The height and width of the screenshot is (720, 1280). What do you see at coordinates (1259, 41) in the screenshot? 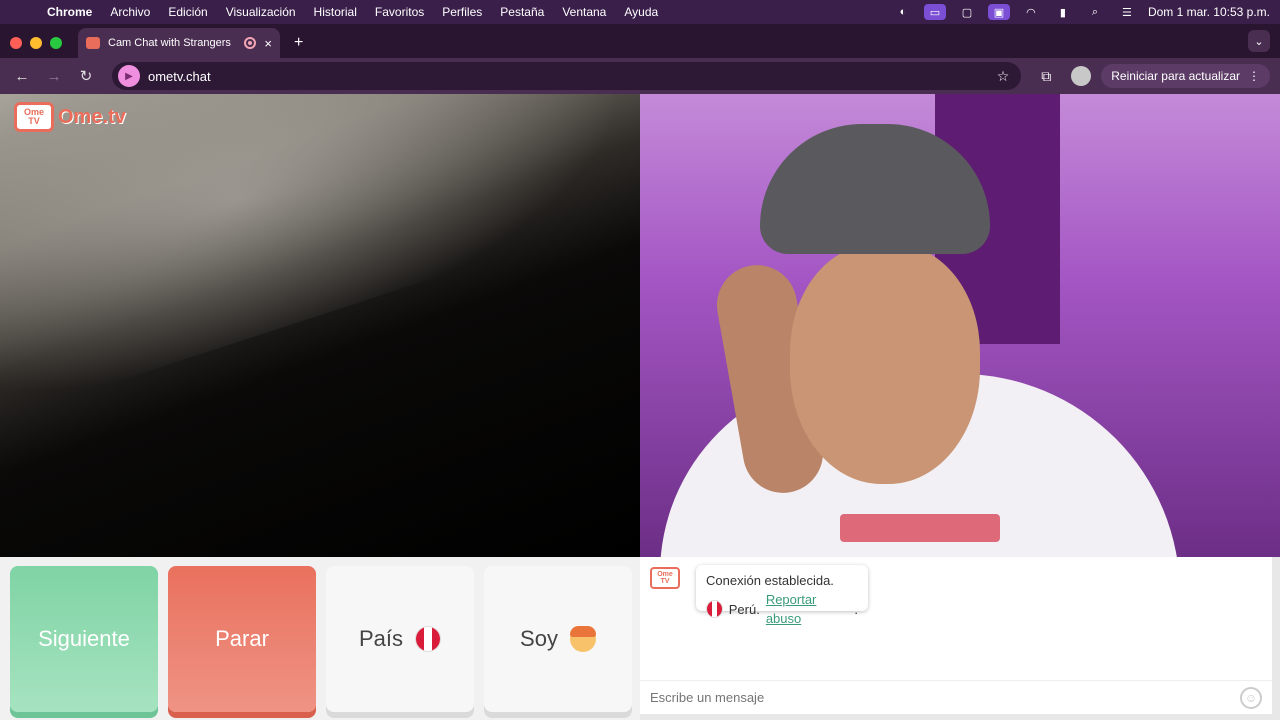
I see `tab-search-button: ⌄` at bounding box center [1259, 41].